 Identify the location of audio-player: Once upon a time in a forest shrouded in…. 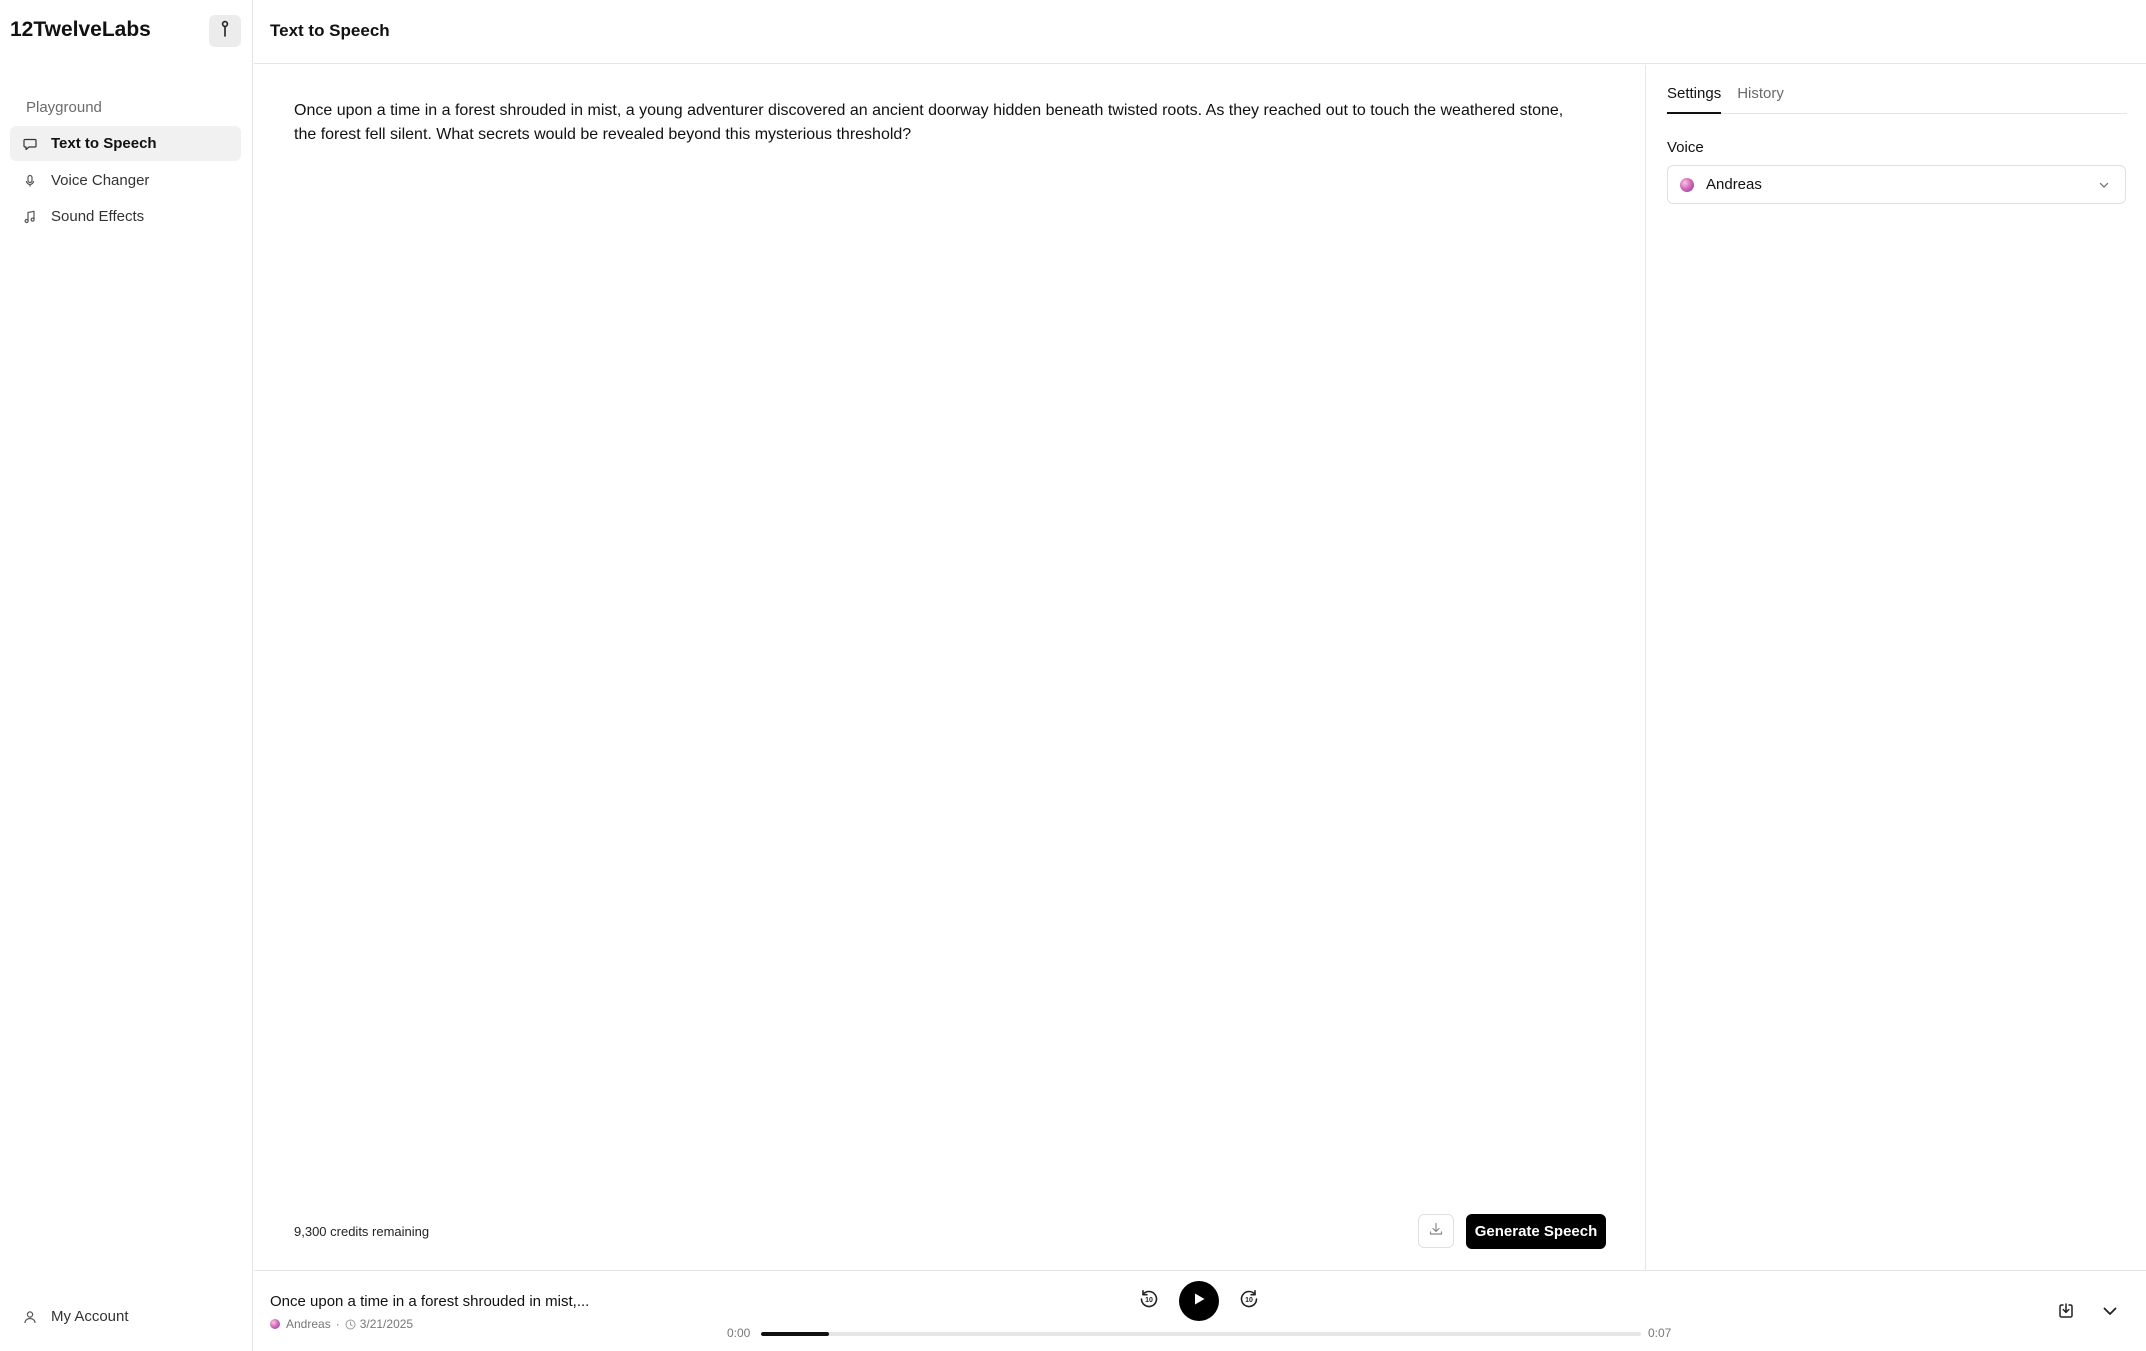
(1200, 1310).